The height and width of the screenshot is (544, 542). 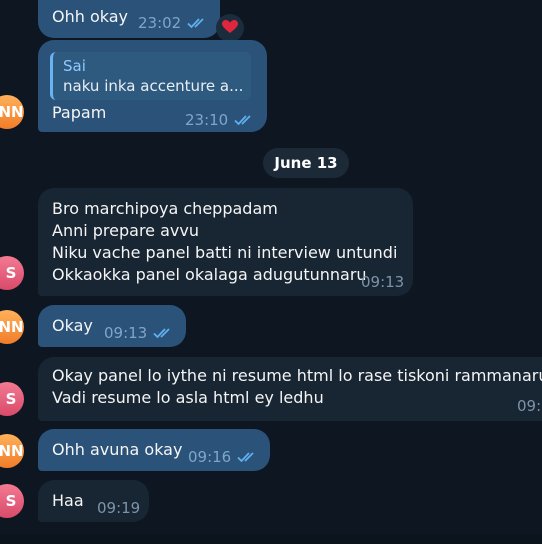 What do you see at coordinates (306, 163) in the screenshot?
I see `date-separator: June 13` at bounding box center [306, 163].